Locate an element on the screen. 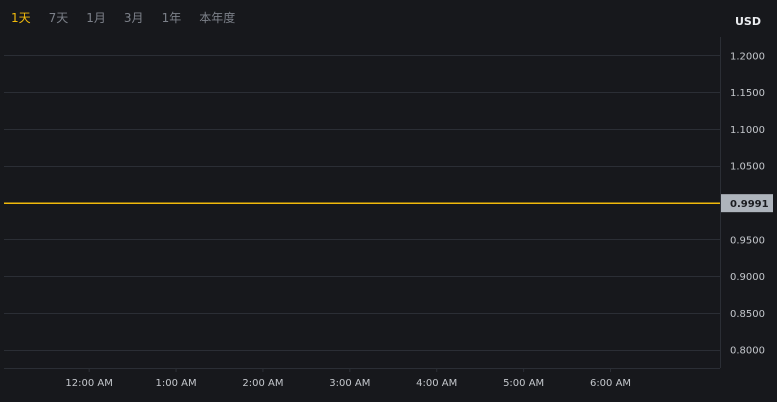  x-tick-label-5: 5:00 AM is located at coordinates (523, 383).